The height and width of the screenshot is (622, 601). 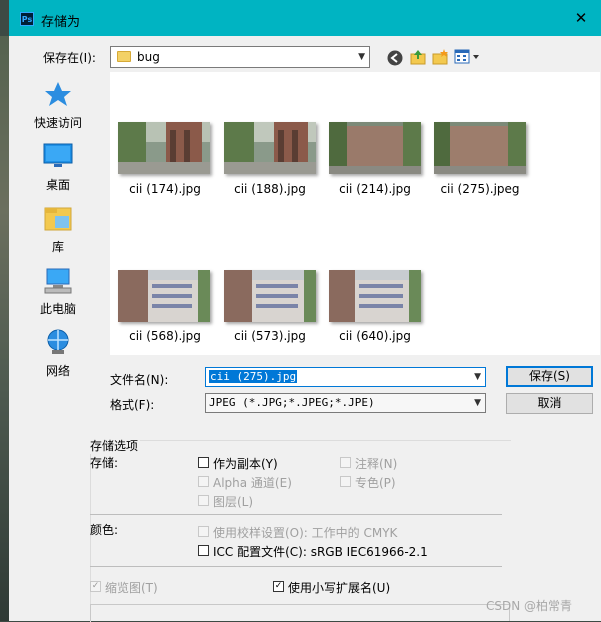 What do you see at coordinates (148, 57) in the screenshot?
I see `current-folder-name: bug` at bounding box center [148, 57].